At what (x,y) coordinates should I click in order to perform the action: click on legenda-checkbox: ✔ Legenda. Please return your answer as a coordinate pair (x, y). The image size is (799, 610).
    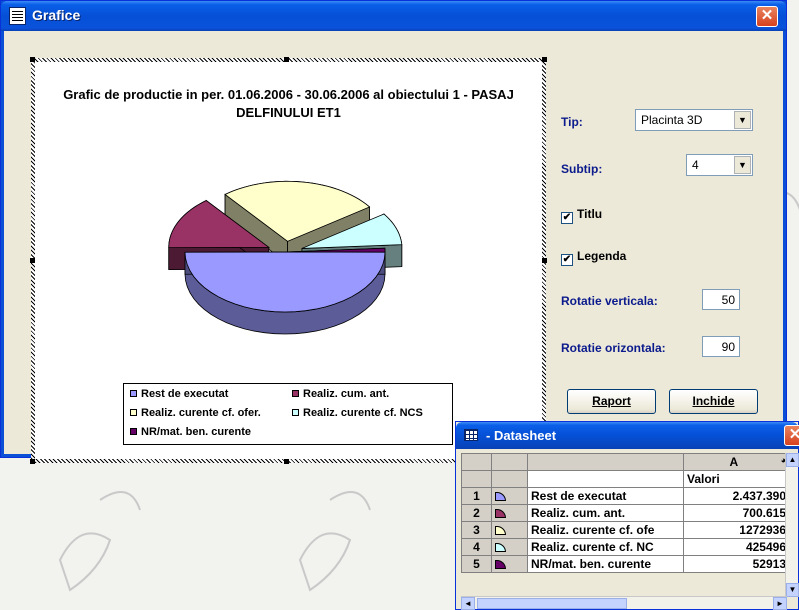
    Looking at the image, I should click on (593, 257).